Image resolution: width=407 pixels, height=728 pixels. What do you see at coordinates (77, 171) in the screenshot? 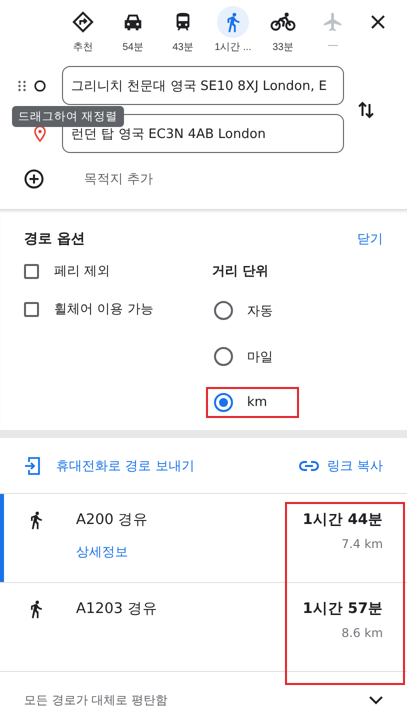
I see `add-destination-button: 목적지 추가` at bounding box center [77, 171].